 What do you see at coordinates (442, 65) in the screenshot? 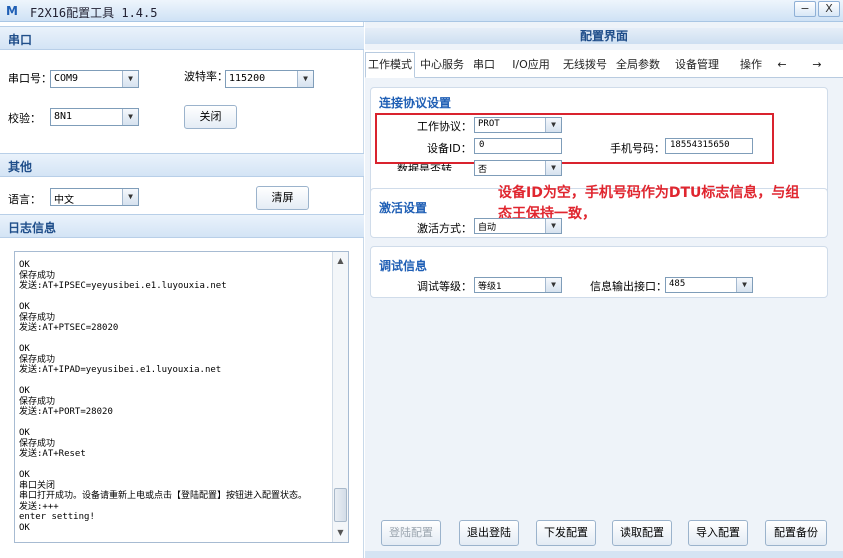
I see `tab-center-service: 中心服务` at bounding box center [442, 65].